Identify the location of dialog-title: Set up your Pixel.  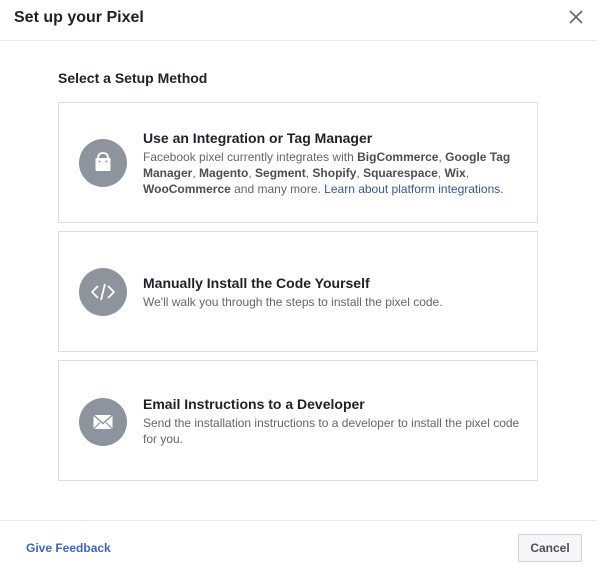
(79, 17).